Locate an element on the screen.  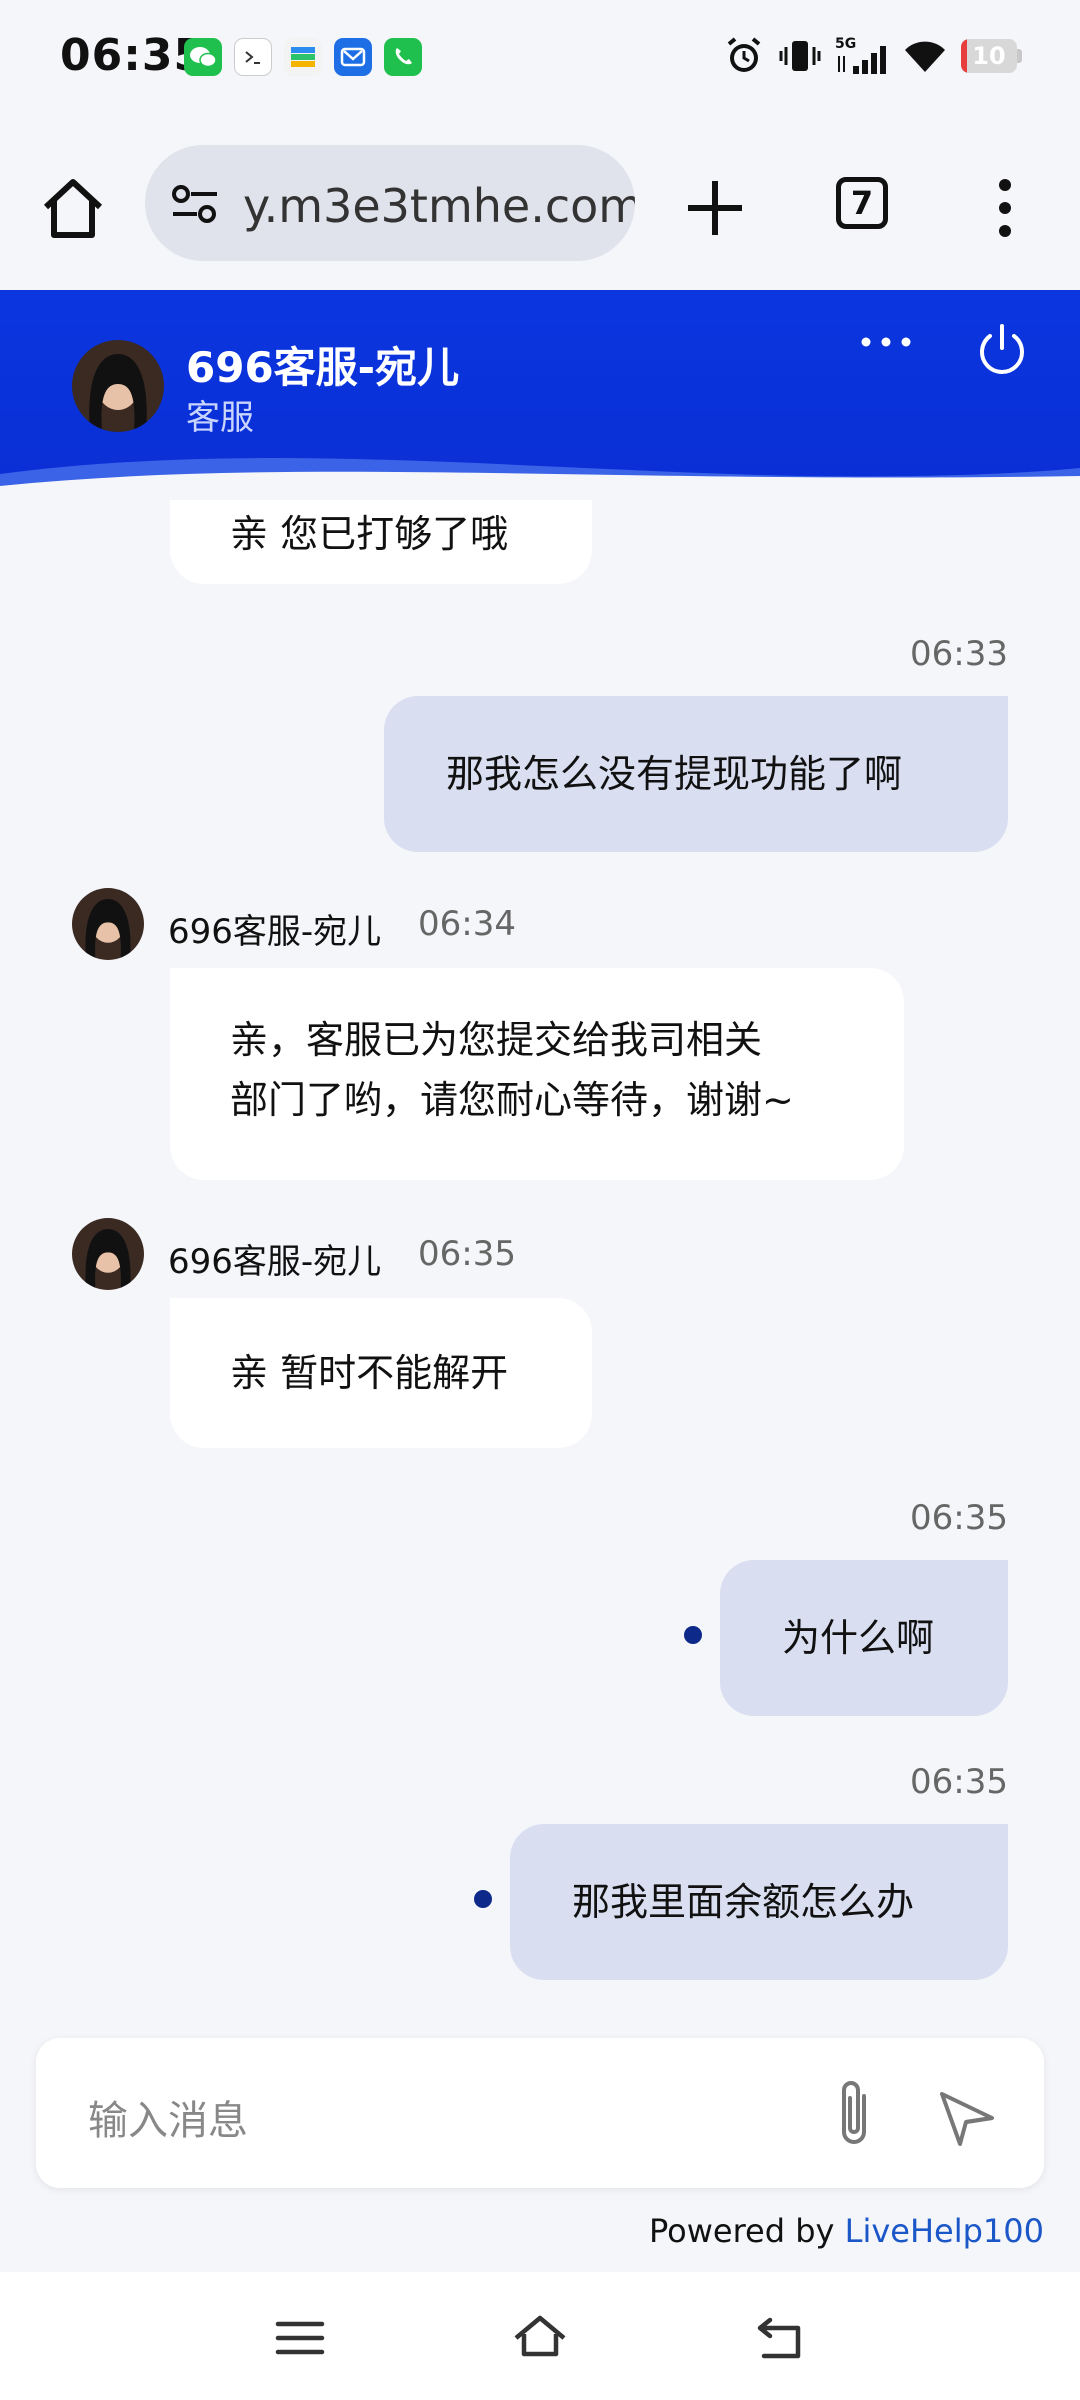
agent-message: 亲 您已打够了哦 is located at coordinates (381, 542).